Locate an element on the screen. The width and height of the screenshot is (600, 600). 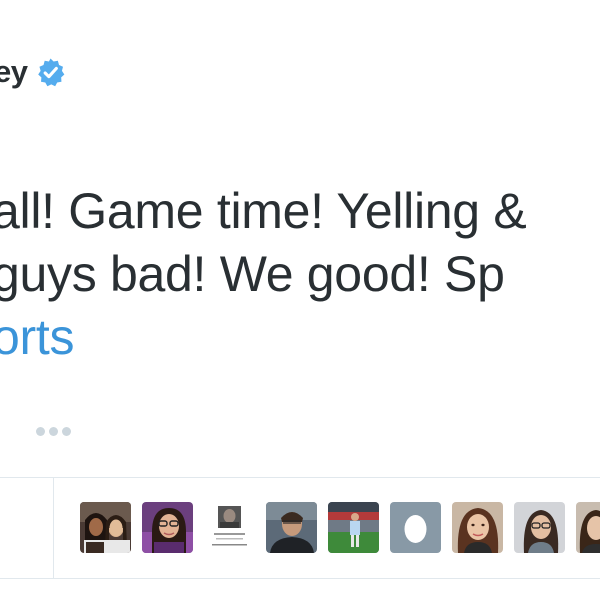
avatar-woman-brown-hair is located at coordinates (477, 527).